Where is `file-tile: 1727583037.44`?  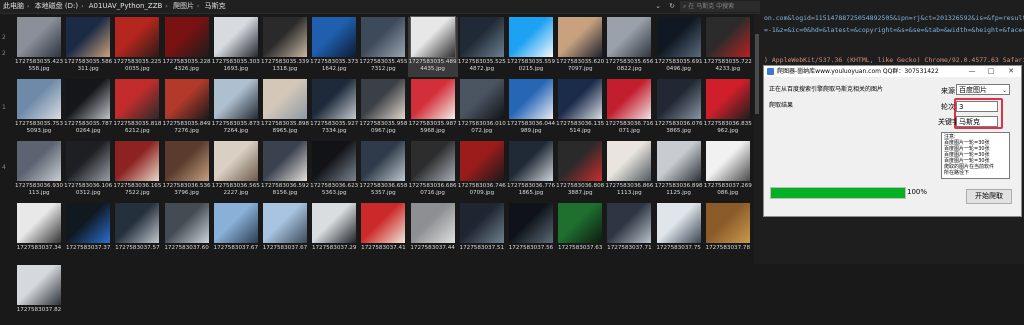
file-tile: 1727583037.44 is located at coordinates (433, 233).